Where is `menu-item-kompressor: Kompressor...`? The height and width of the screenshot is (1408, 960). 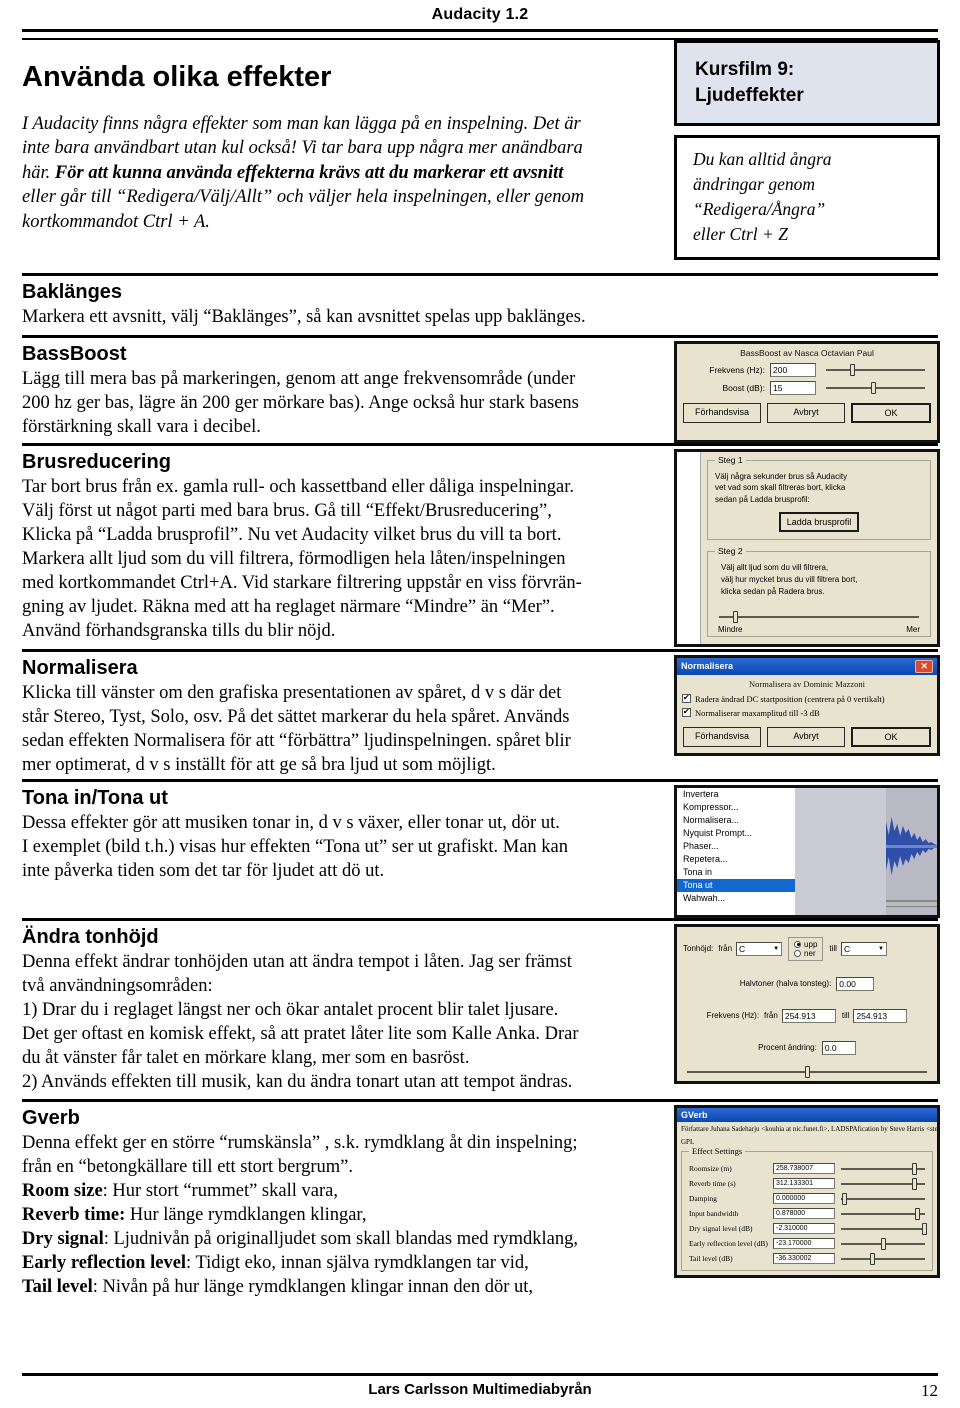
menu-item-kompressor: Kompressor... is located at coordinates (736, 807).